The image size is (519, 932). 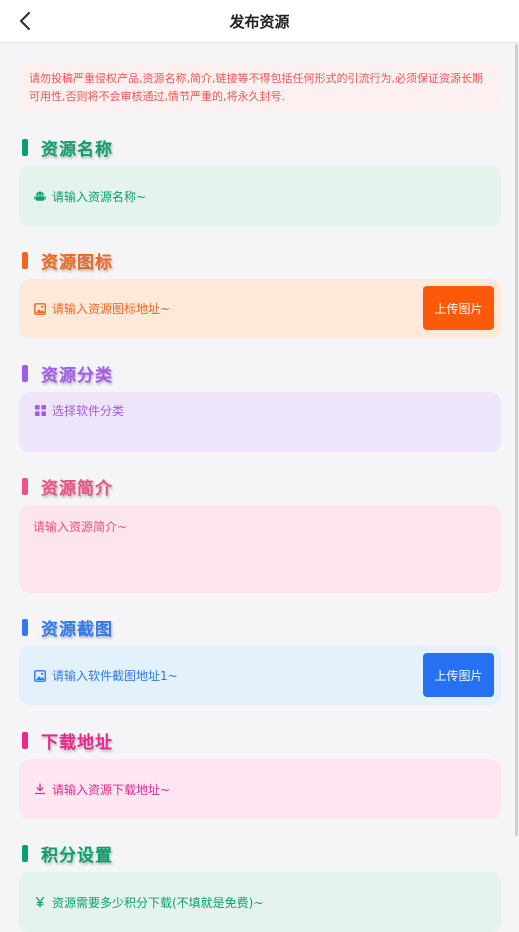 I want to click on scrollbar, so click(x=516, y=440).